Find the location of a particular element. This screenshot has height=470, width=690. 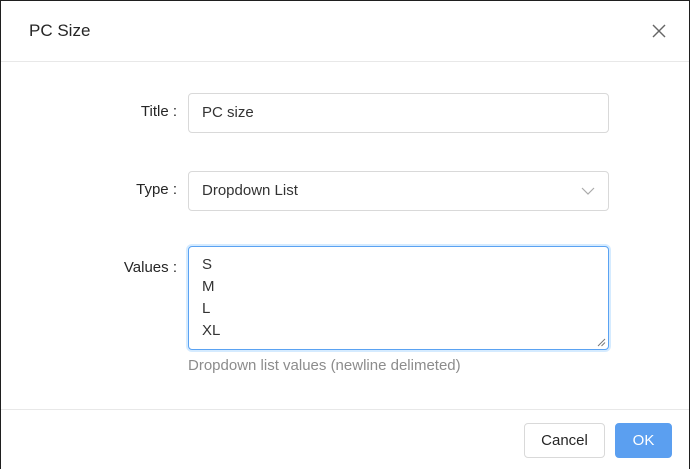

close-button is located at coordinates (659, 31).